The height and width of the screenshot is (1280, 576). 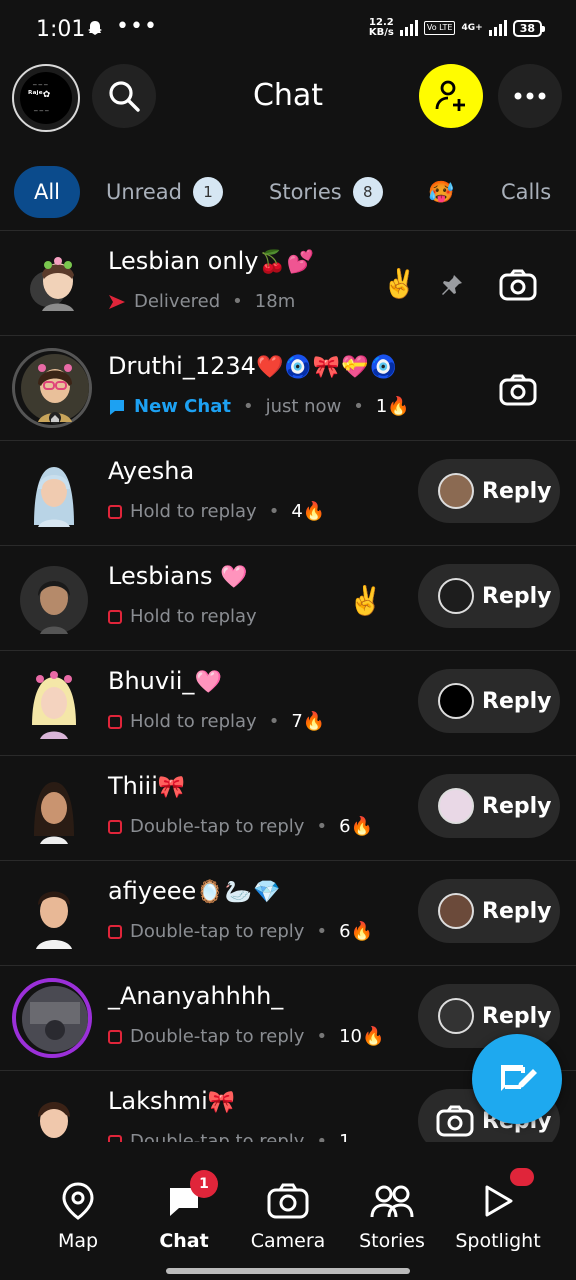 I want to click on chat-status: New Chat, so click(x=182, y=406).